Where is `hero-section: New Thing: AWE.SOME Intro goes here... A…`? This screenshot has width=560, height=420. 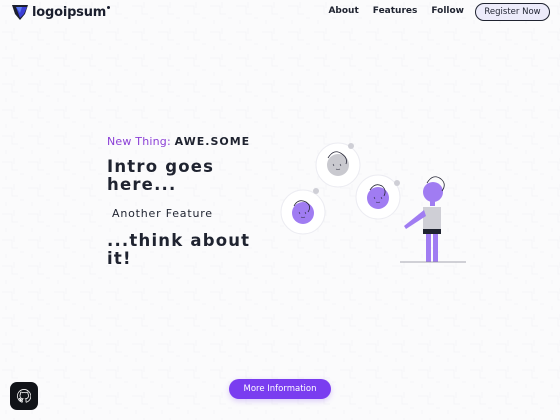
hero-section: New Thing: AWE.SOME Intro goes here... A… is located at coordinates (187, 201).